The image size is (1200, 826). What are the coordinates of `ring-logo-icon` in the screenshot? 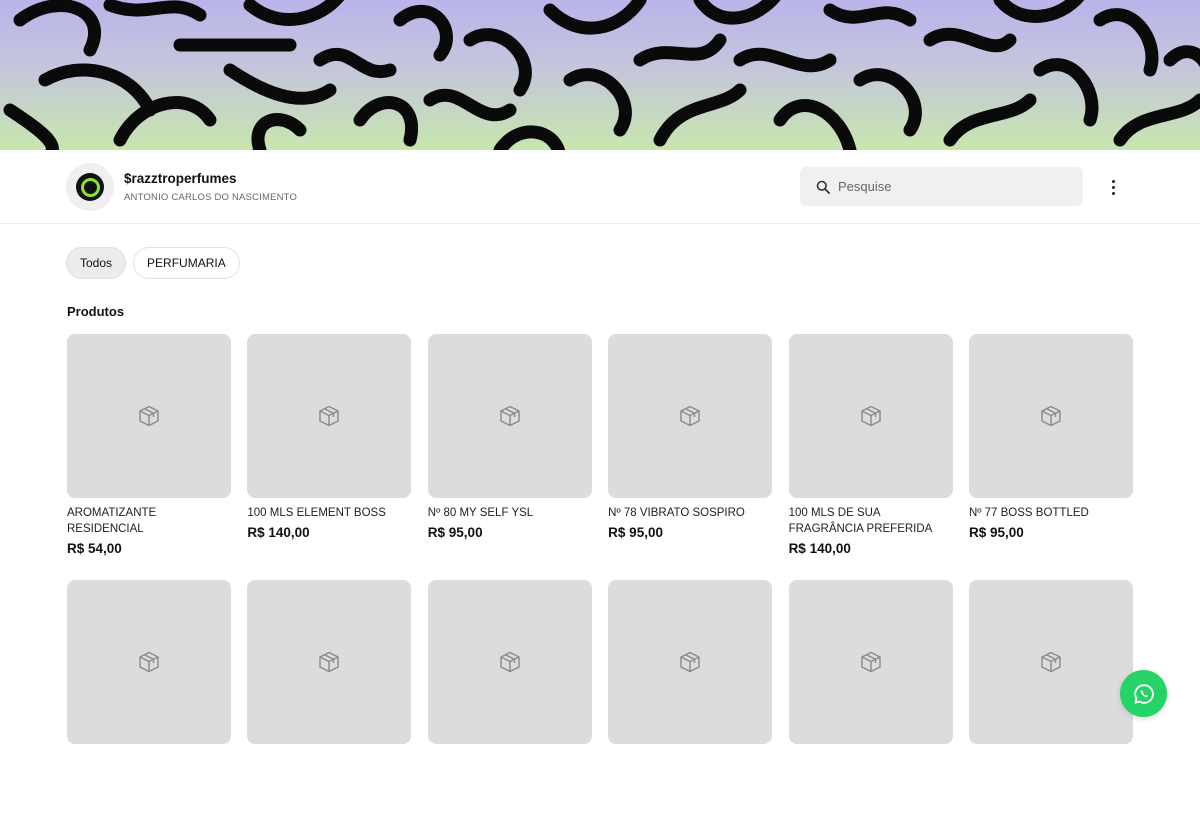 It's located at (90, 187).